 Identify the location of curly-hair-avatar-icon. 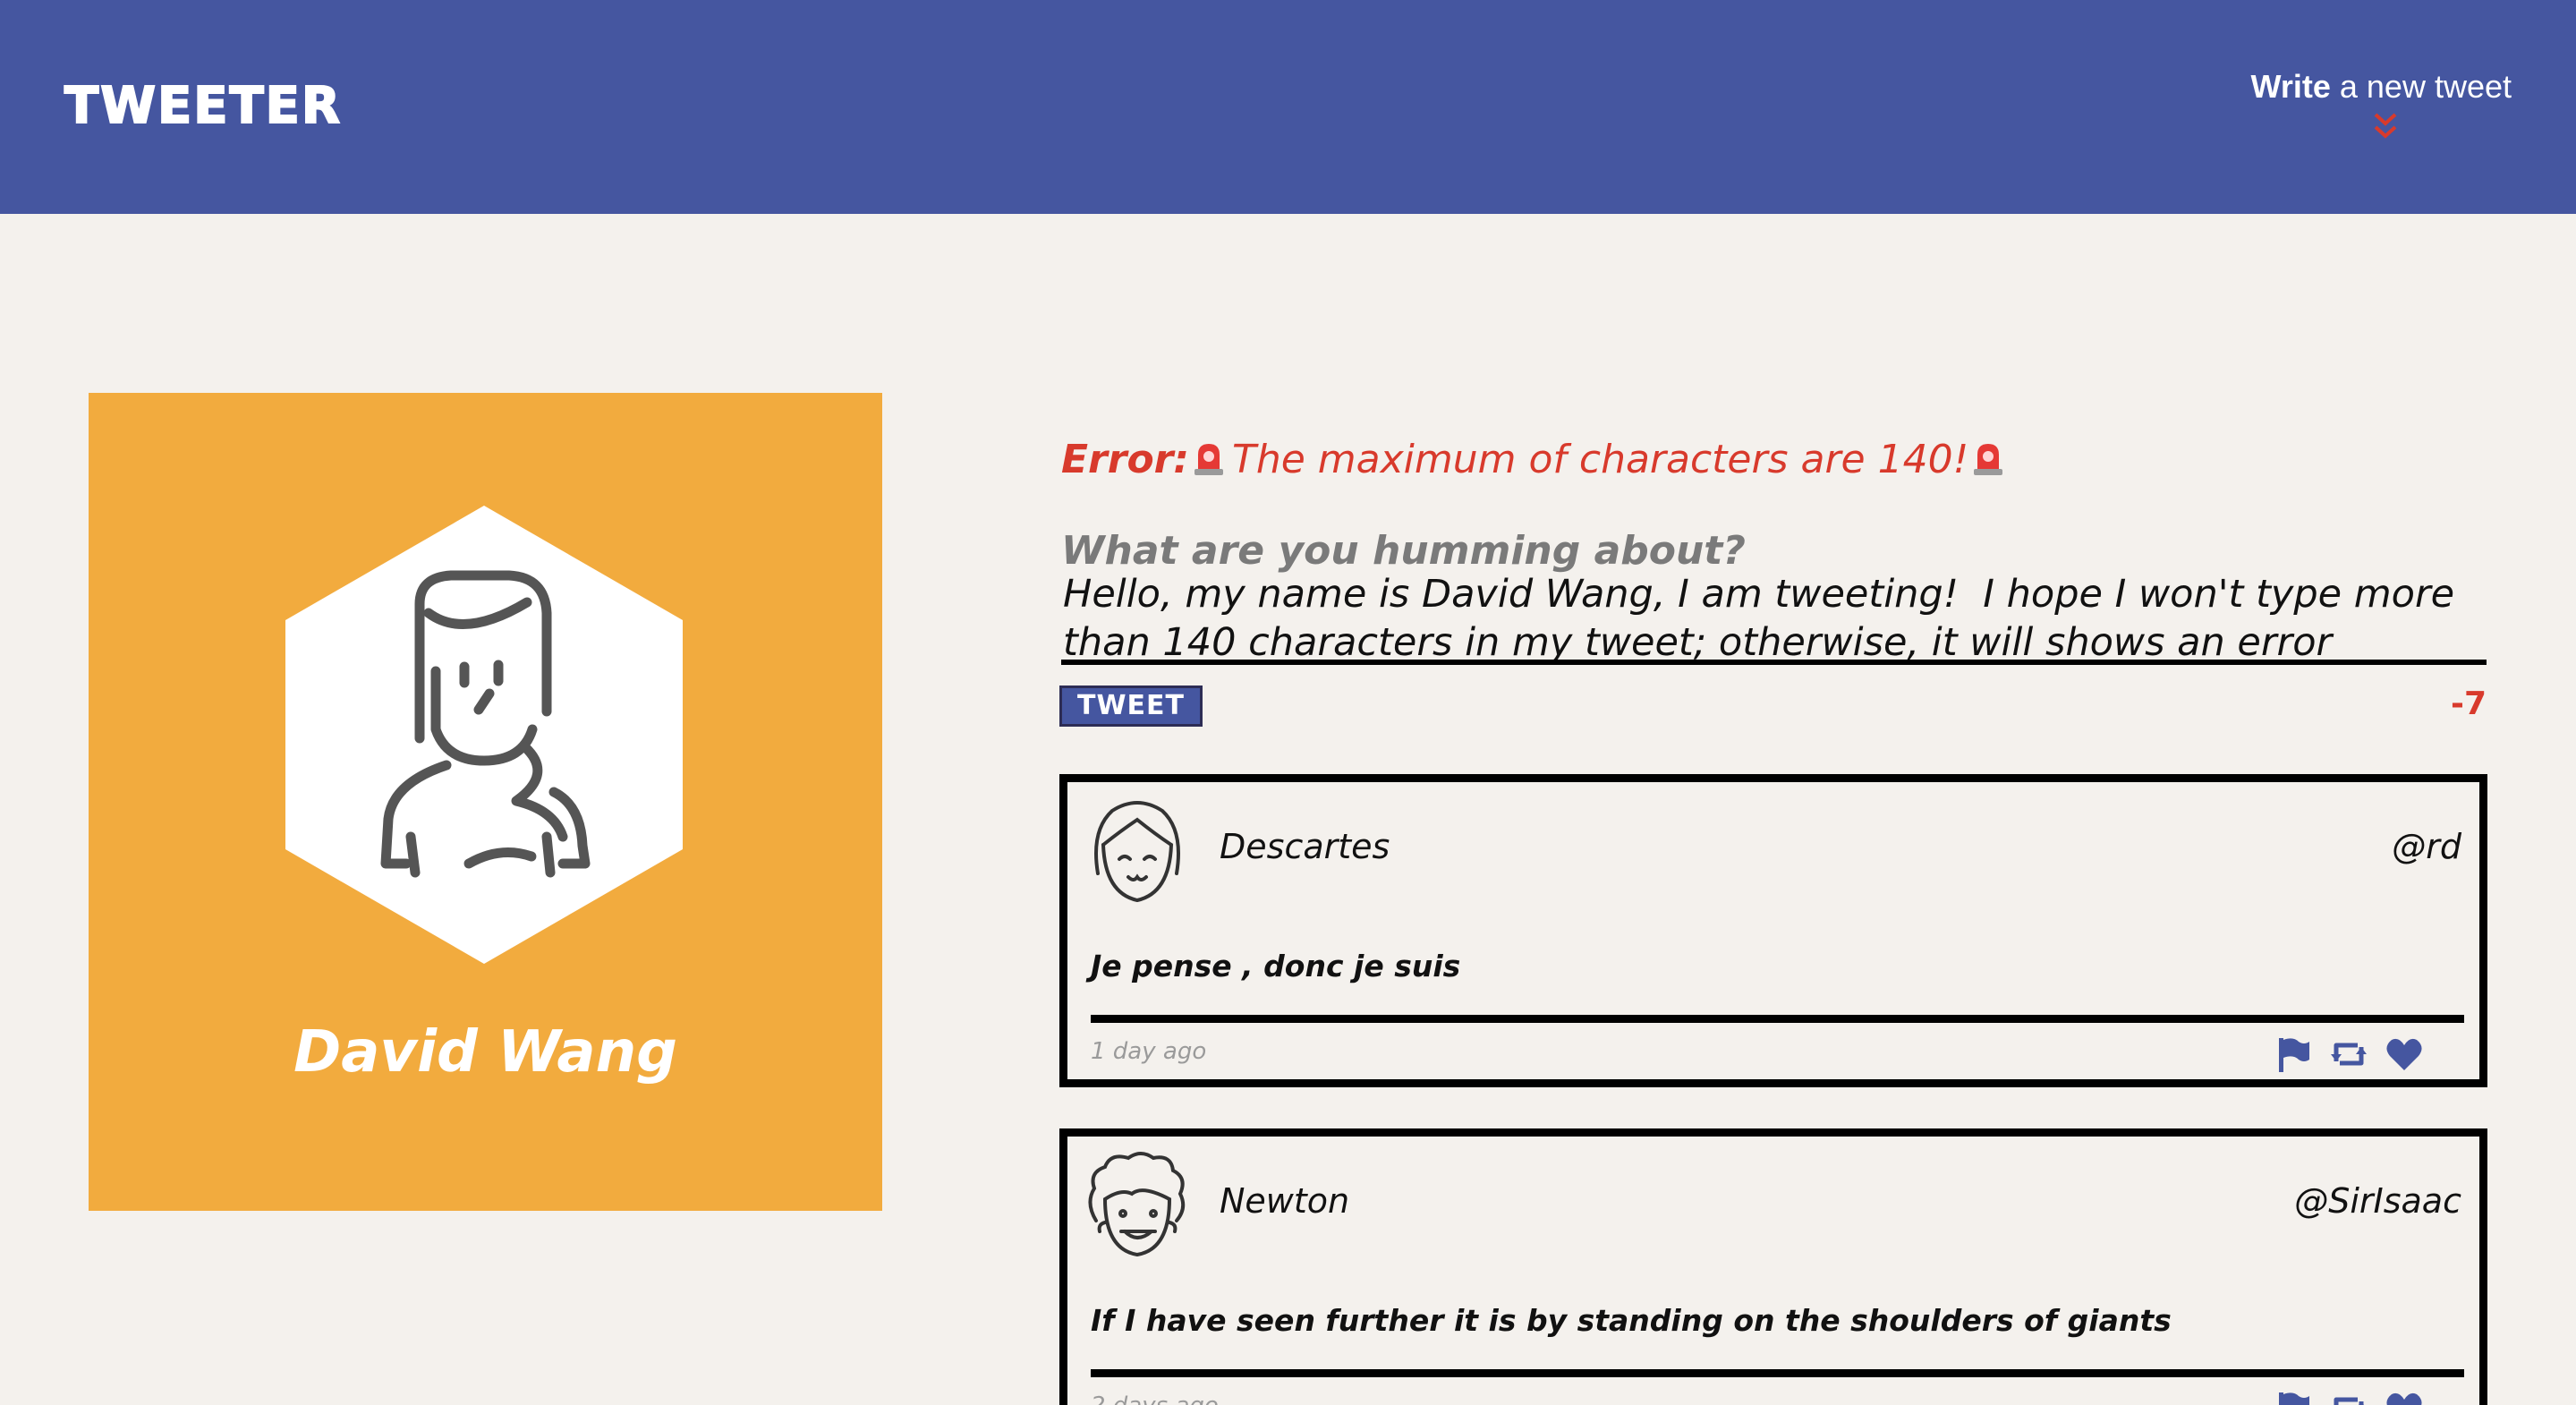
(1137, 1204).